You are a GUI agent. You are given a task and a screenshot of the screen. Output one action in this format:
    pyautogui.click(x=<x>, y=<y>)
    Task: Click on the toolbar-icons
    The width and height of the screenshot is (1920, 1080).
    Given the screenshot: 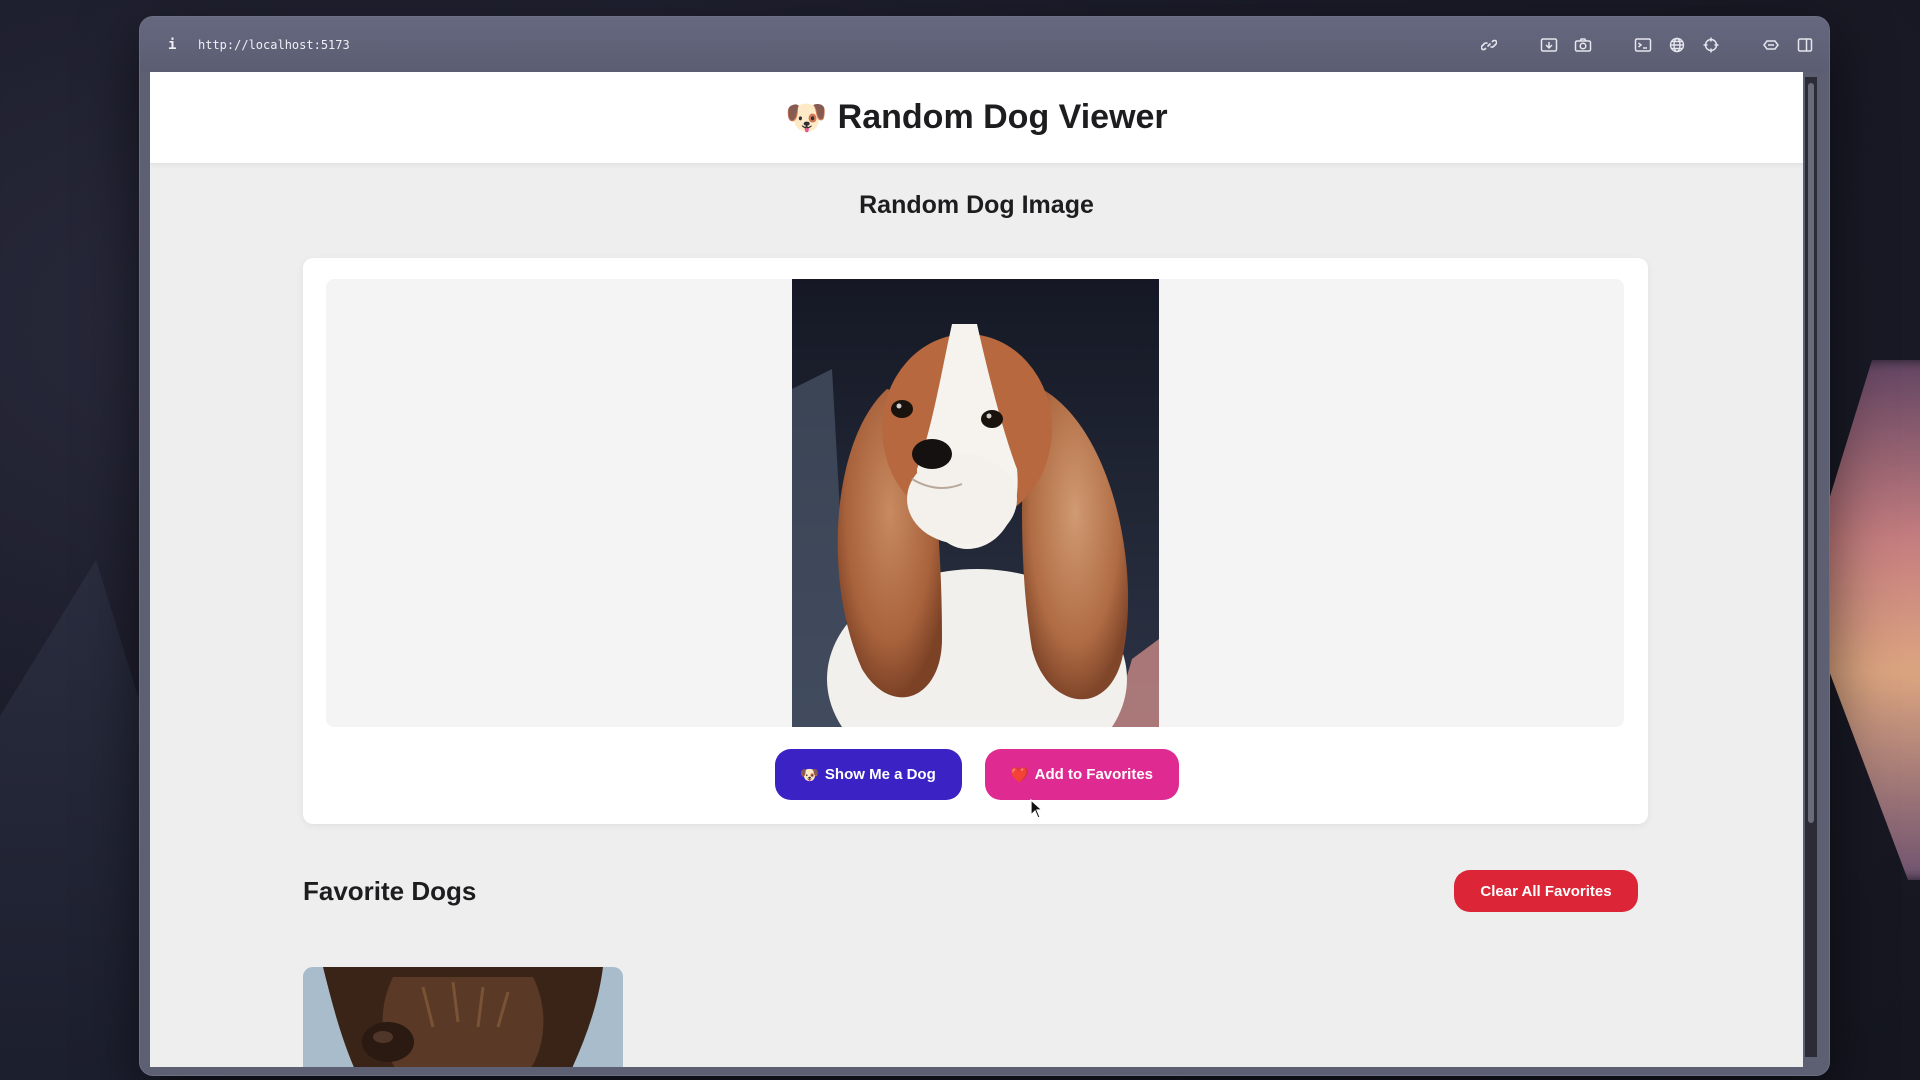 What is the action you would take?
    pyautogui.click(x=1647, y=45)
    